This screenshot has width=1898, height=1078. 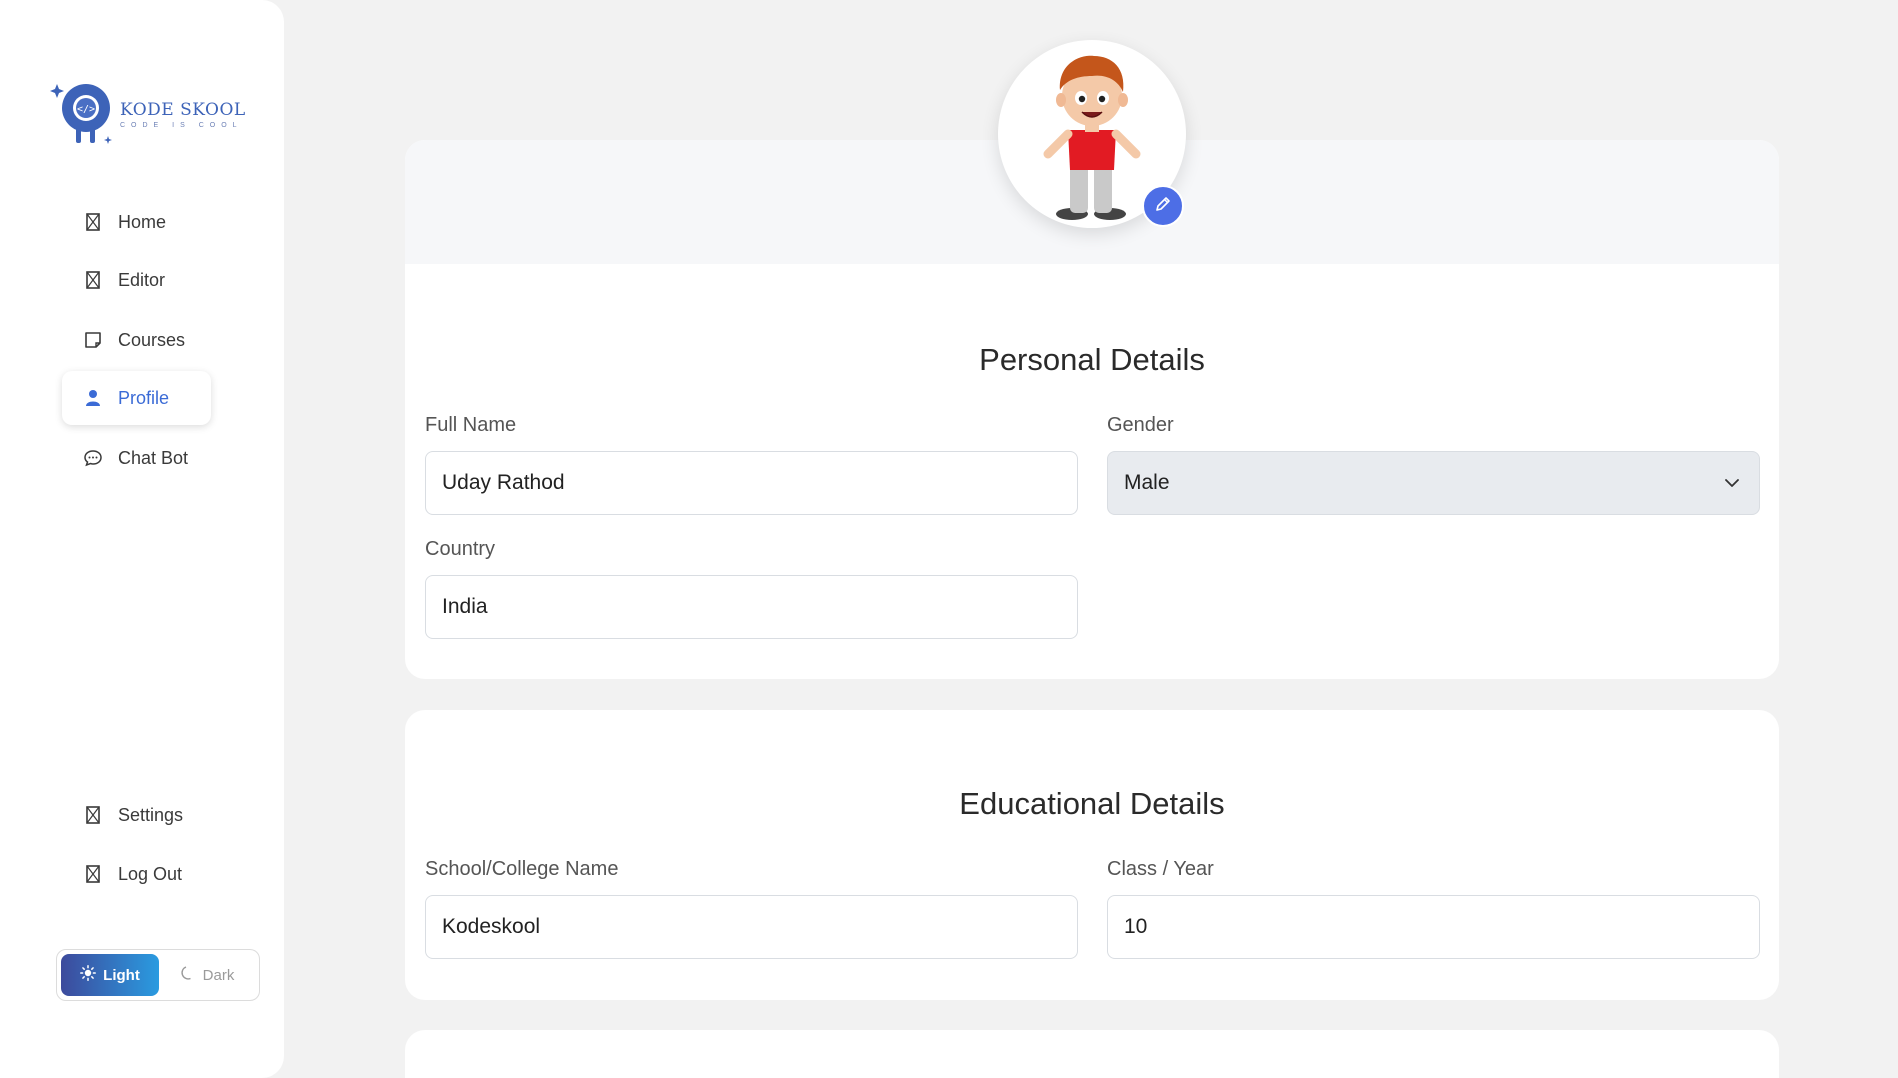 I want to click on kodeskool-logo-icon: </>, so click(x=81, y=114).